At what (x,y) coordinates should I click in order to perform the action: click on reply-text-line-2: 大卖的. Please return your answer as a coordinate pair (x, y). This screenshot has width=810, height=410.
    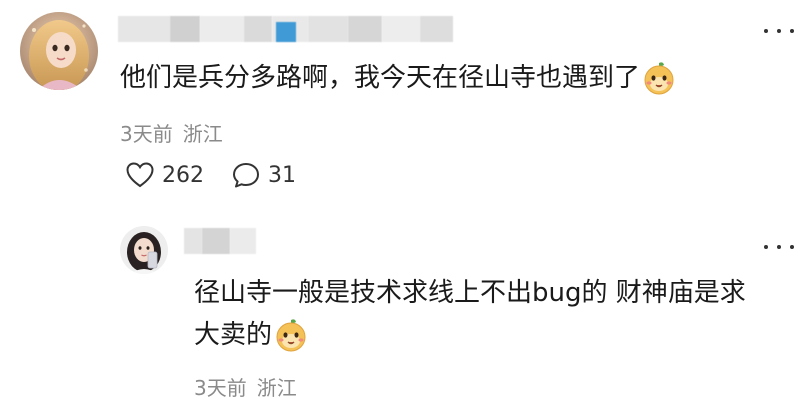
    Looking at the image, I should click on (233, 335).